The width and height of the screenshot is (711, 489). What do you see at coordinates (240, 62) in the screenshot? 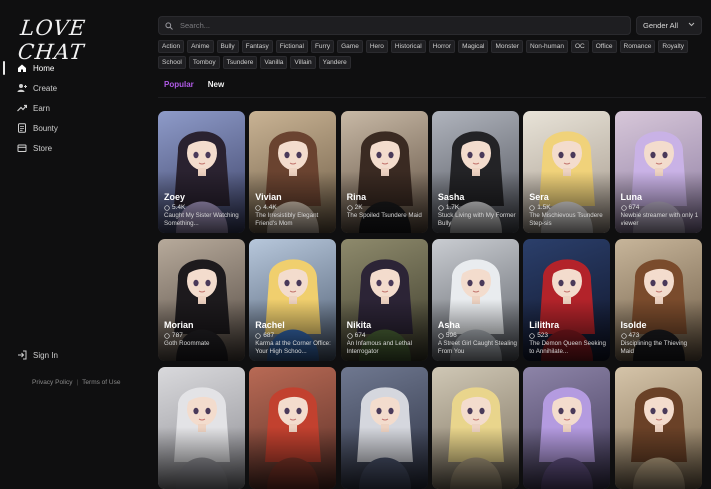
I see `tag-chip: Tsundere` at bounding box center [240, 62].